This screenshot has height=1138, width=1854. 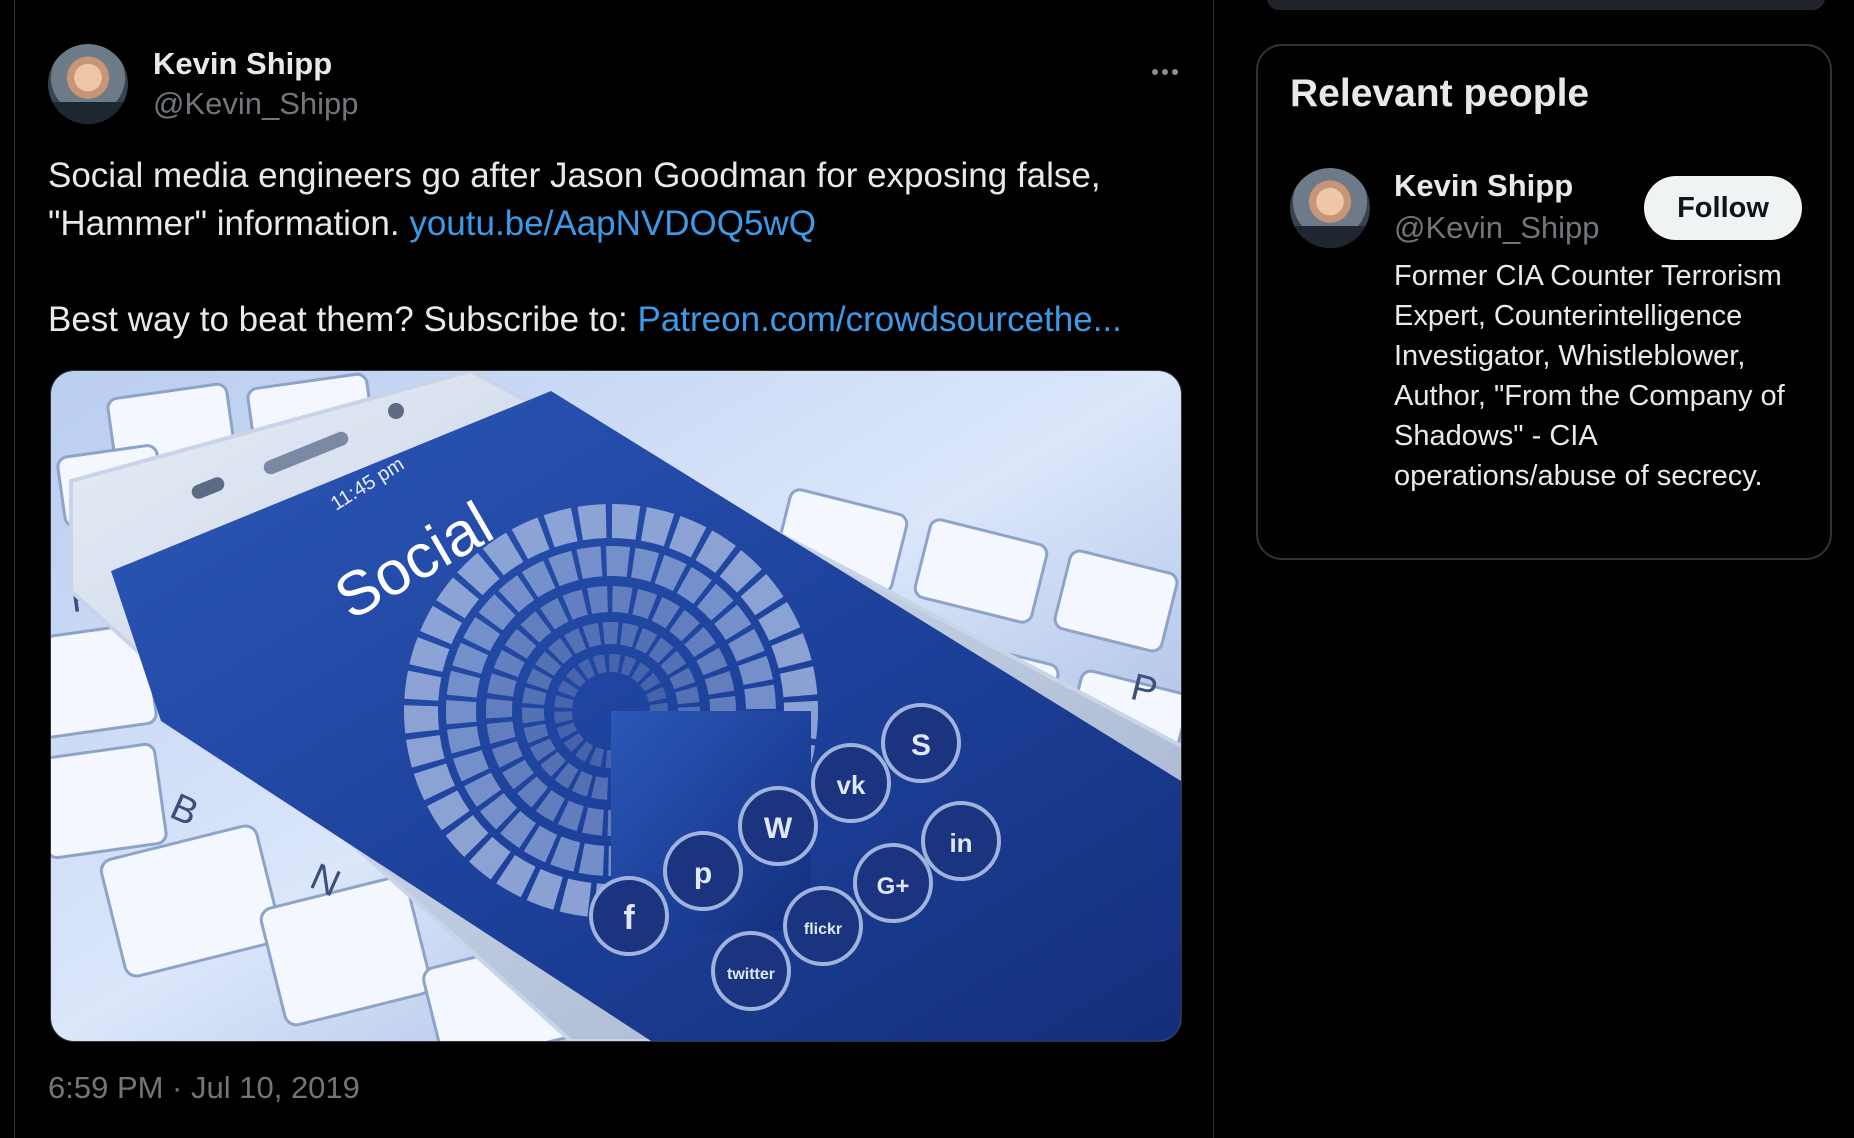 I want to click on app-icon-google-plus: G+, so click(x=893, y=883).